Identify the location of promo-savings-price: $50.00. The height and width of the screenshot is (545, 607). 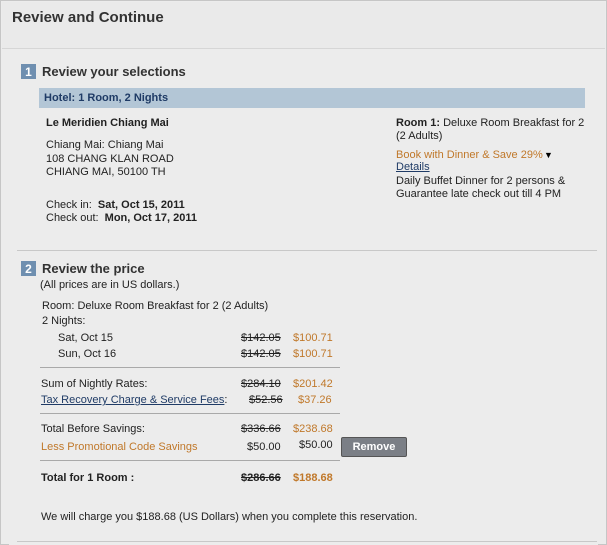
(316, 445).